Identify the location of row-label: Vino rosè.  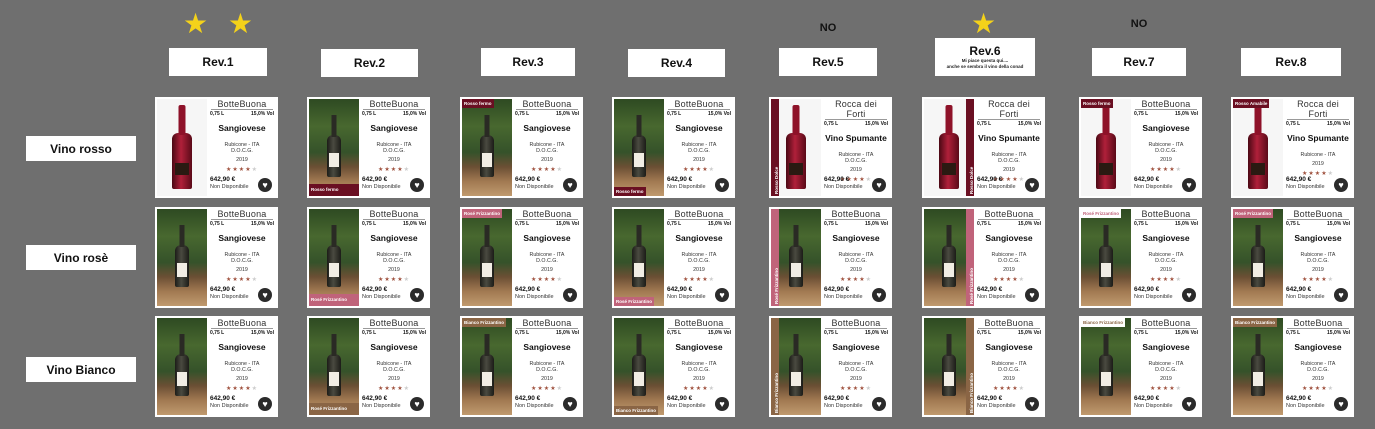
(81, 257).